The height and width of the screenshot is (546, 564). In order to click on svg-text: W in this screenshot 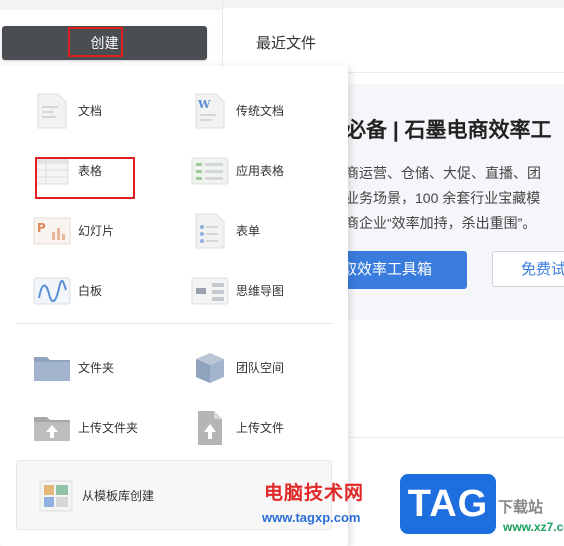, I will do `click(204, 104)`.